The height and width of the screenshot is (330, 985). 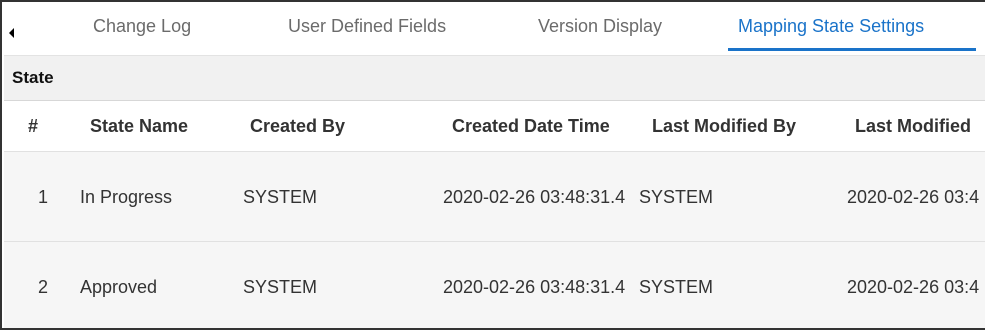 What do you see at coordinates (11, 33) in the screenshot?
I see `scroll-left-icon` at bounding box center [11, 33].